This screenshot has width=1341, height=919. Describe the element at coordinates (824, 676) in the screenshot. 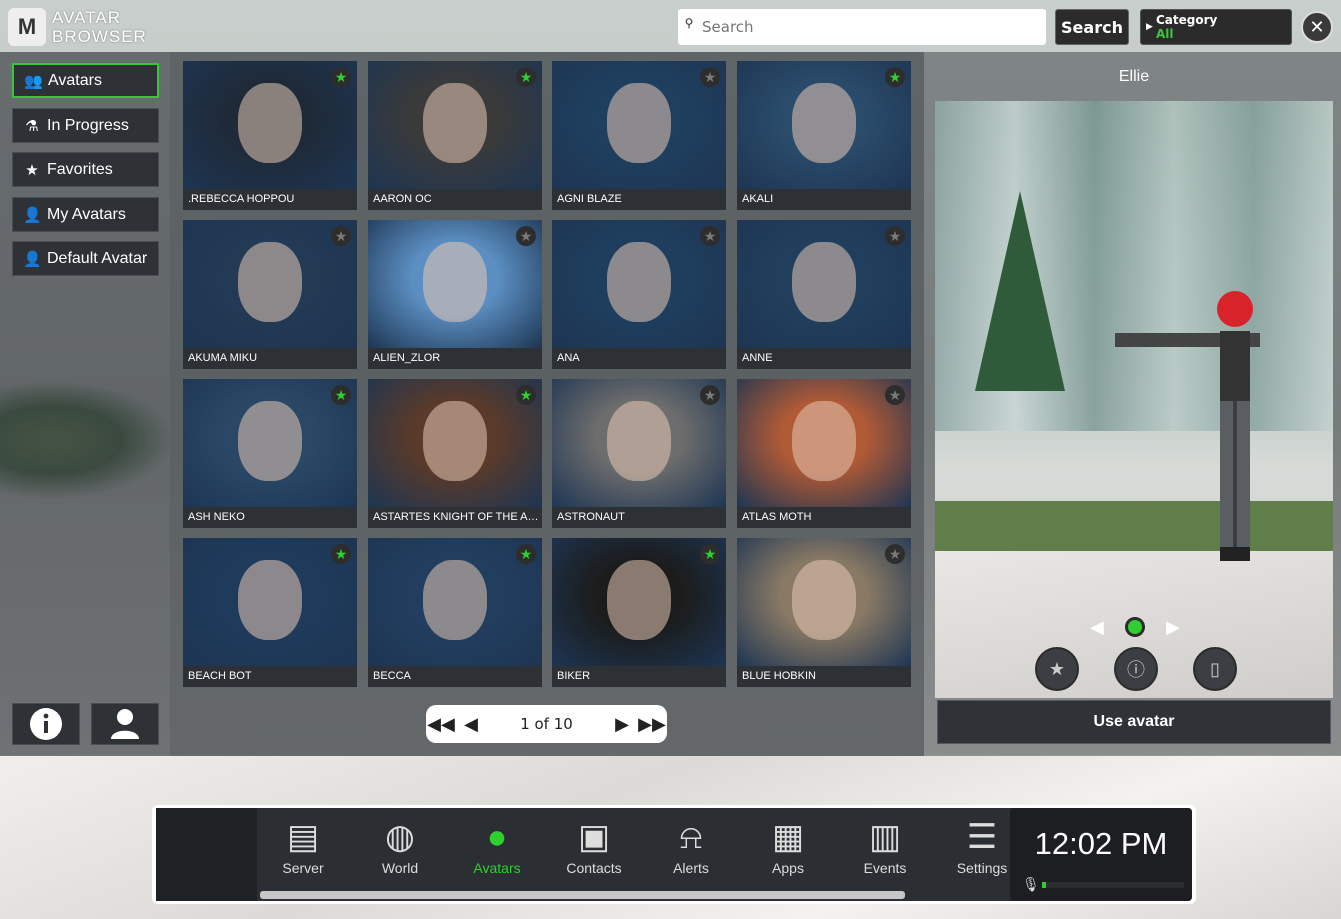

I see `avatar-name: BLUE HOBKIN` at that location.